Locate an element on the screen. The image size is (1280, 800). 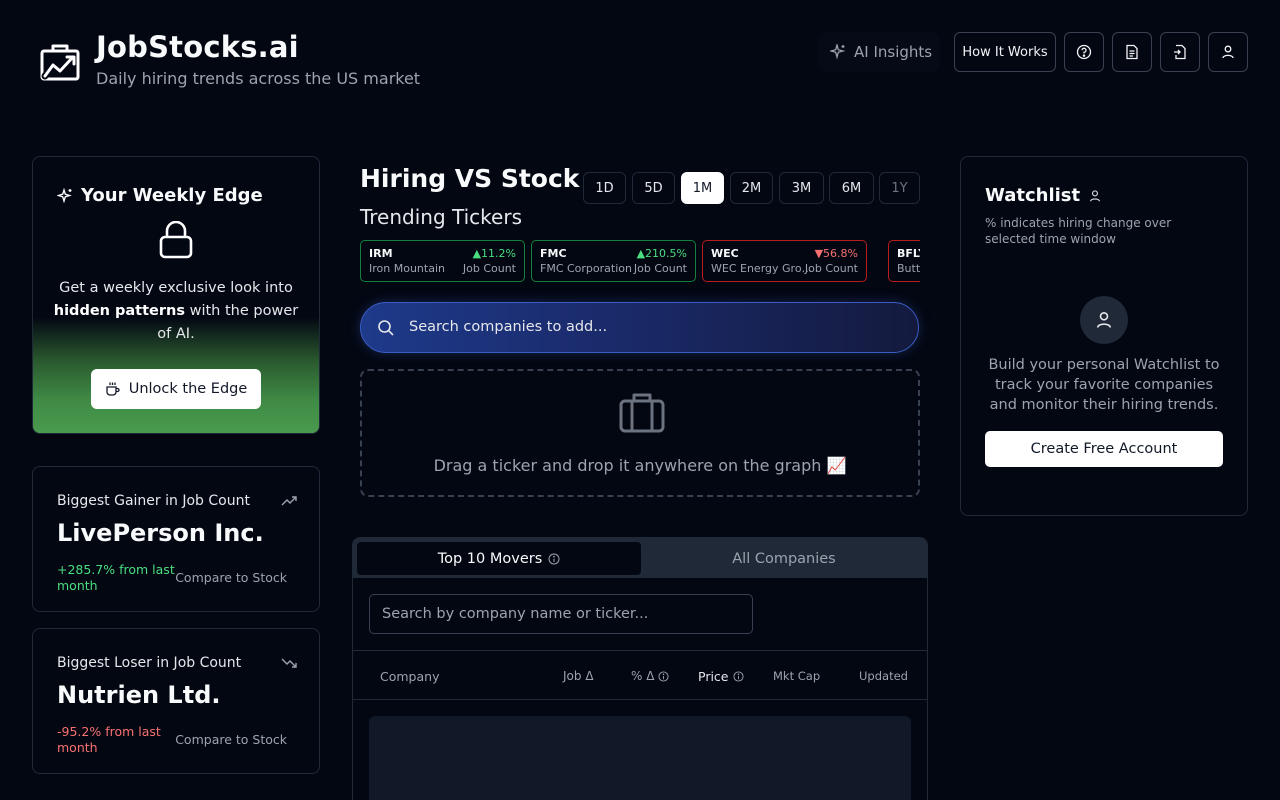
trending-down-icon is located at coordinates (289, 663).